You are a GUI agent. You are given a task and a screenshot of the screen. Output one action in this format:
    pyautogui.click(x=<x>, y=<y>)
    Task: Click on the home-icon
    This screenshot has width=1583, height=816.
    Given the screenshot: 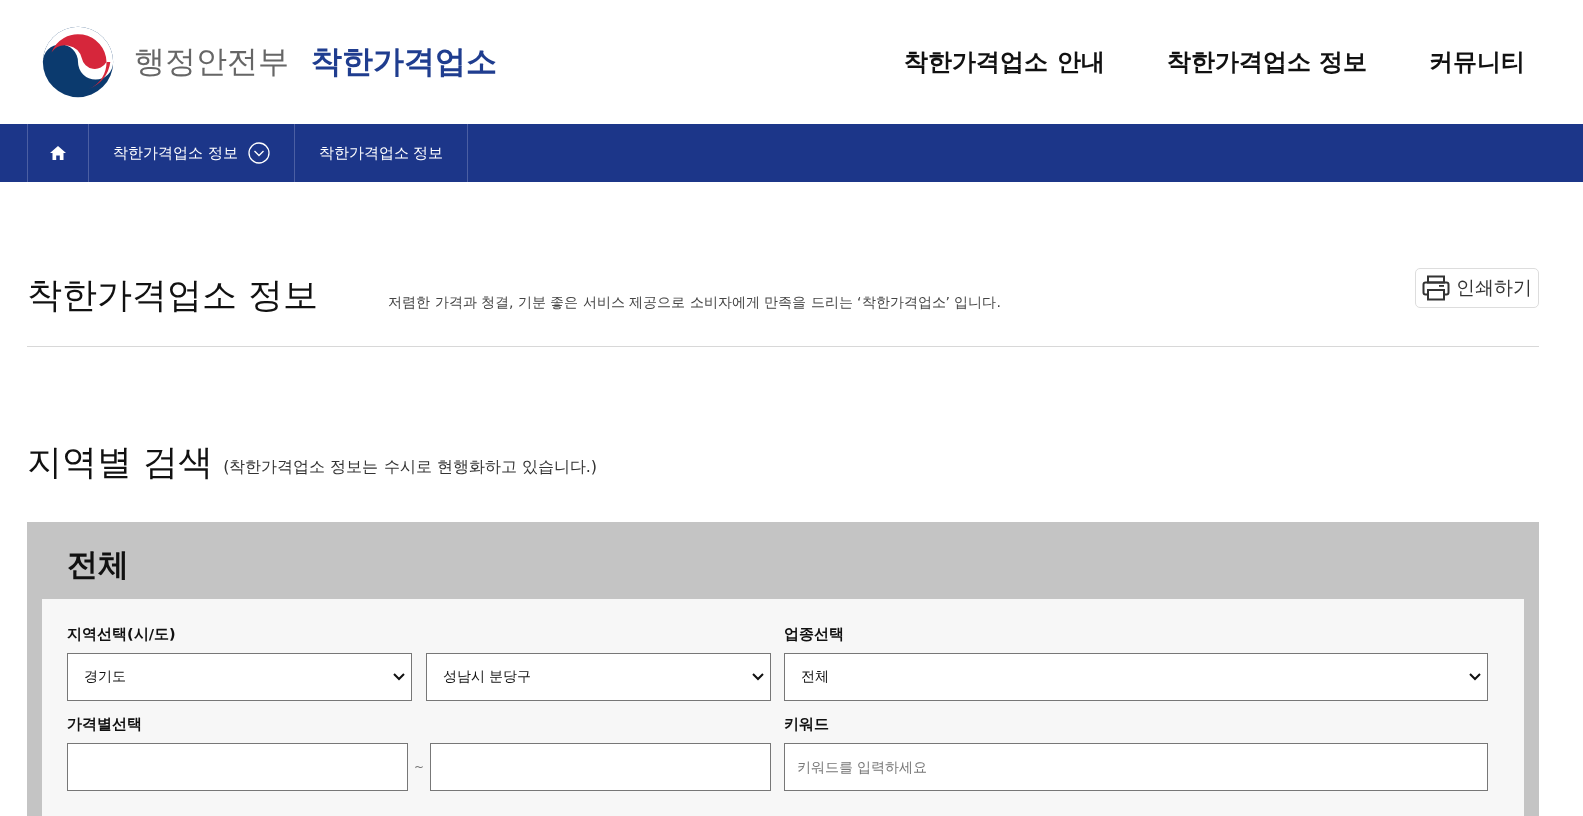 What is the action you would take?
    pyautogui.click(x=58, y=153)
    